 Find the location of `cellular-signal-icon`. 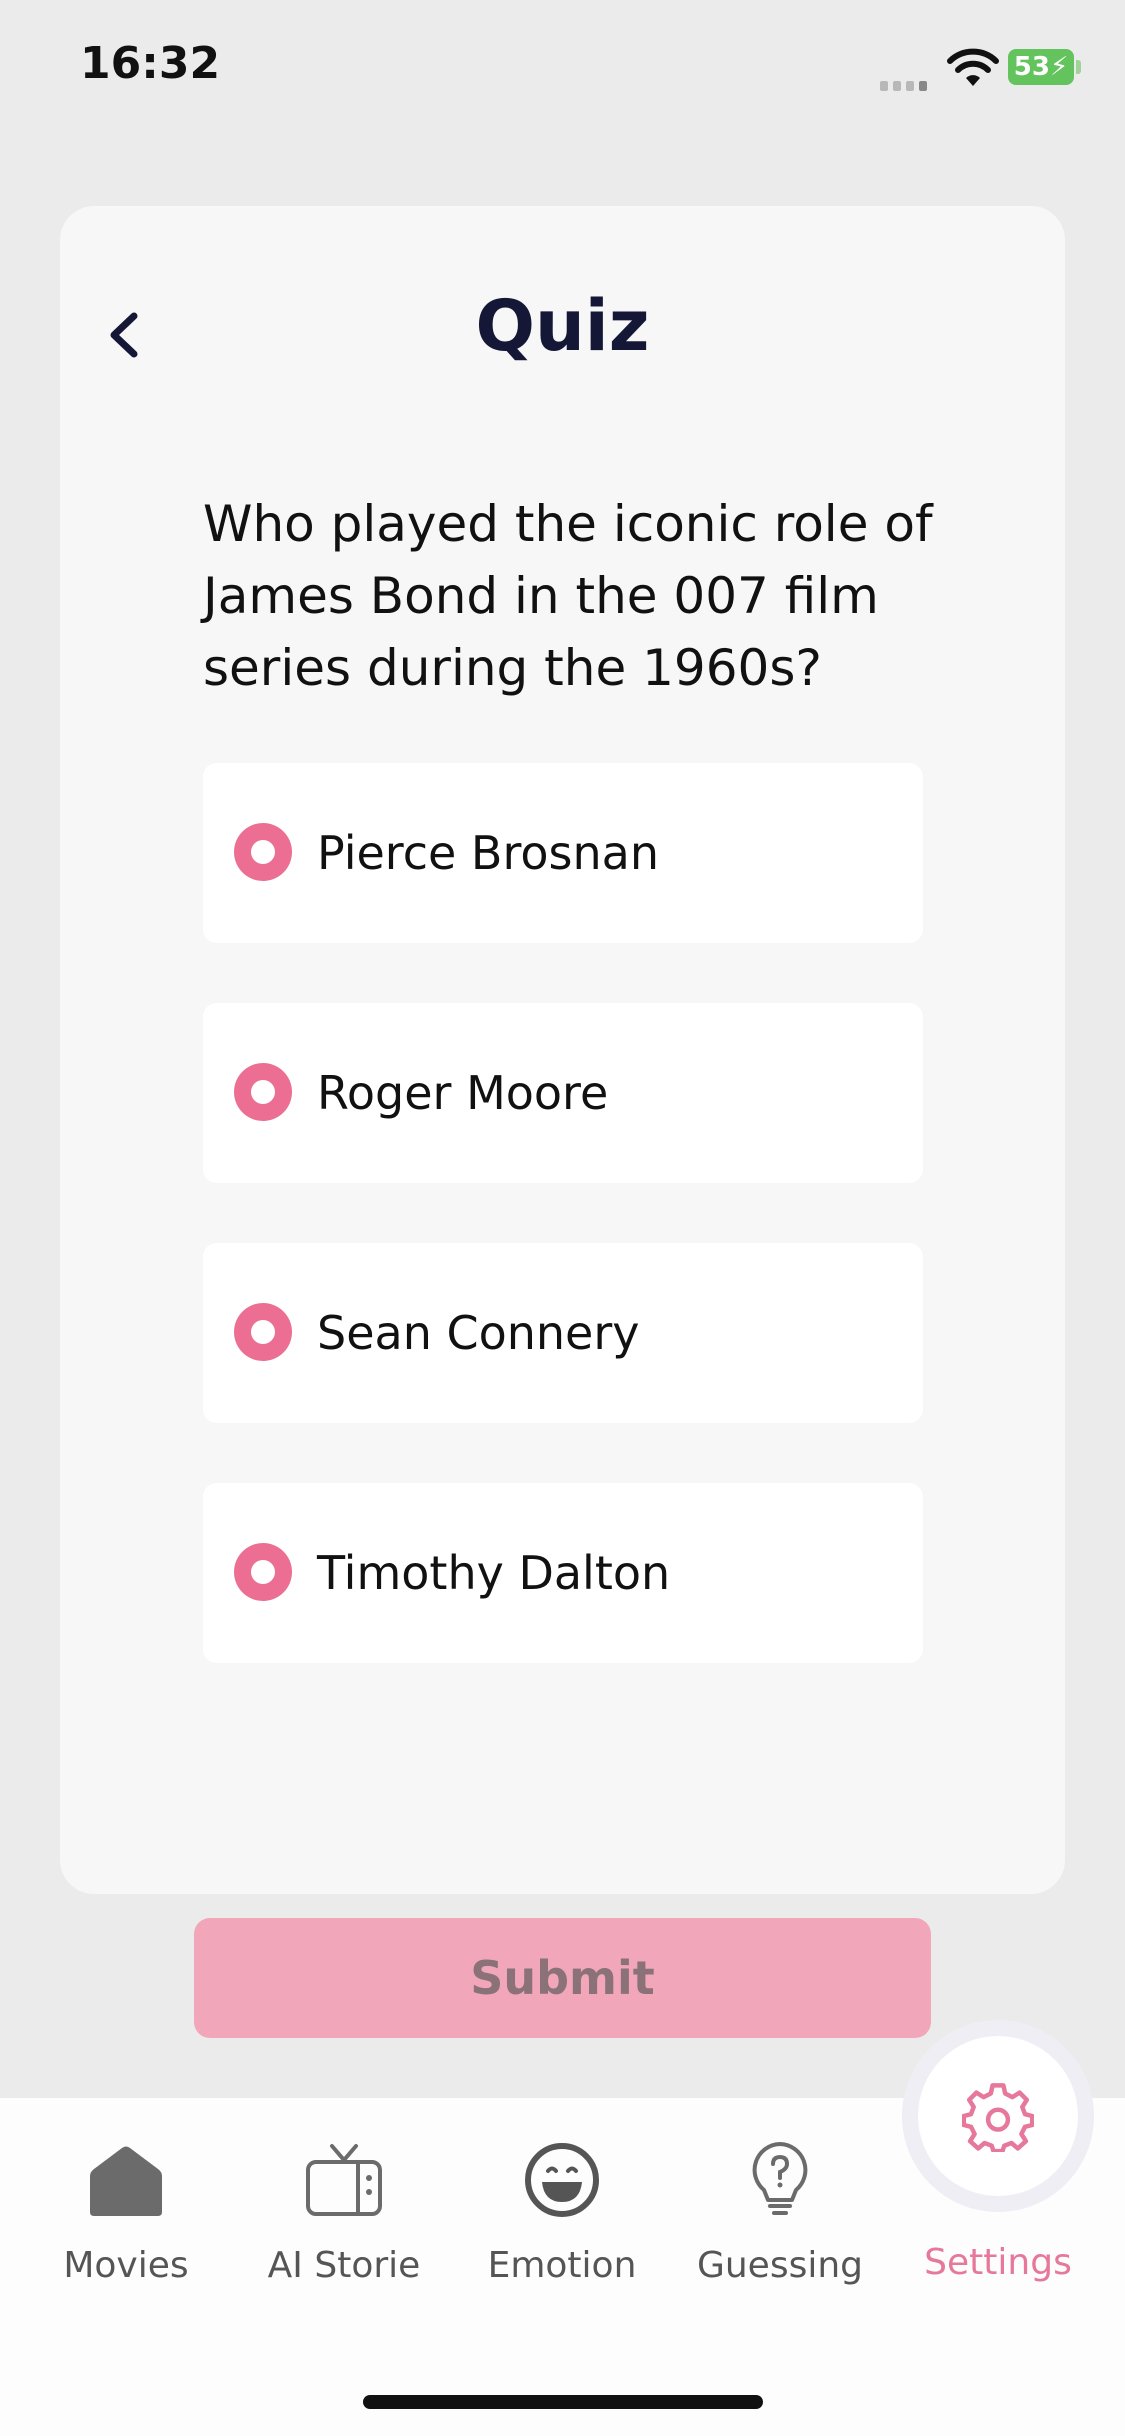

cellular-signal-icon is located at coordinates (906, 81).